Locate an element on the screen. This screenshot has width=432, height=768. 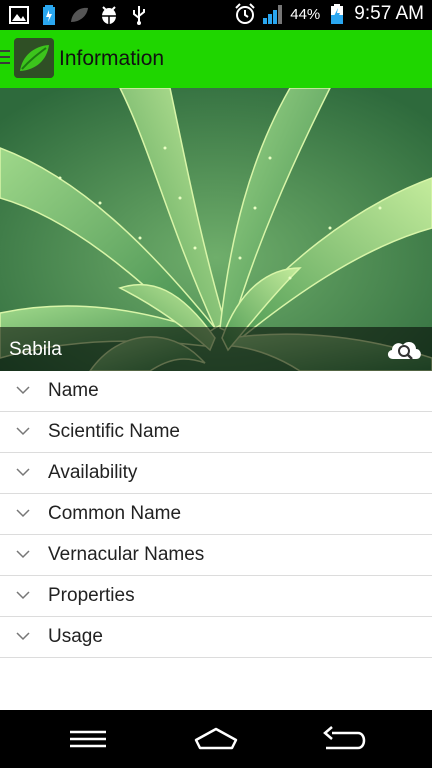
status-bar: 44% 9:57 AM is located at coordinates (216, 15).